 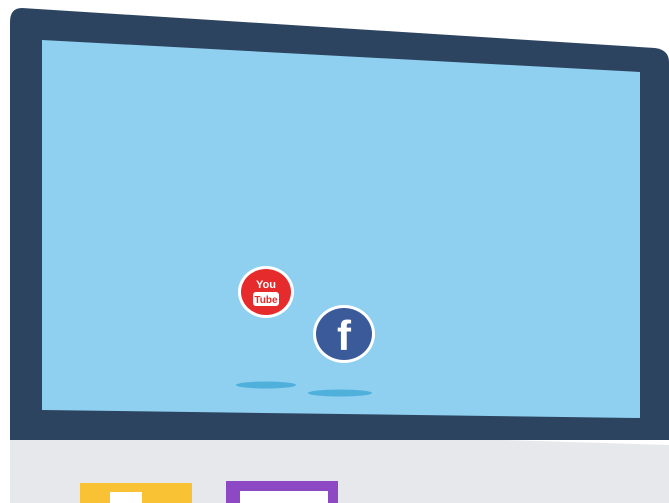 What do you see at coordinates (136, 493) in the screenshot?
I see `yellow-app-tile-icon` at bounding box center [136, 493].